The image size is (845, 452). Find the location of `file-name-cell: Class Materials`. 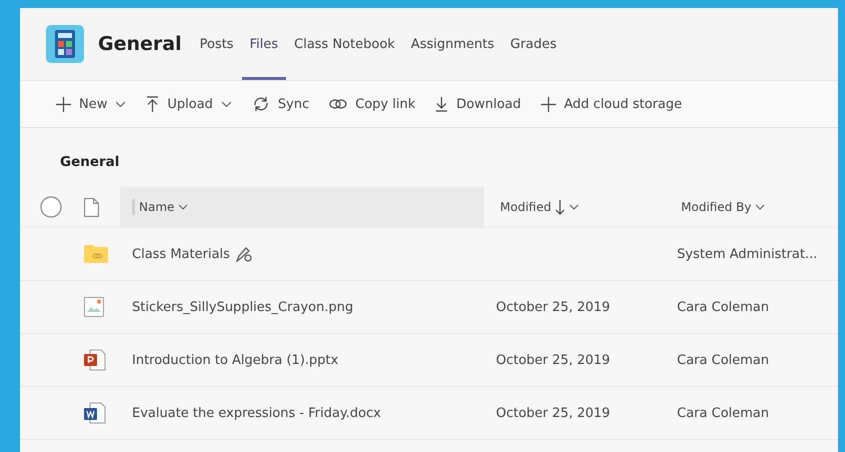

file-name-cell: Class Materials is located at coordinates (302, 254).